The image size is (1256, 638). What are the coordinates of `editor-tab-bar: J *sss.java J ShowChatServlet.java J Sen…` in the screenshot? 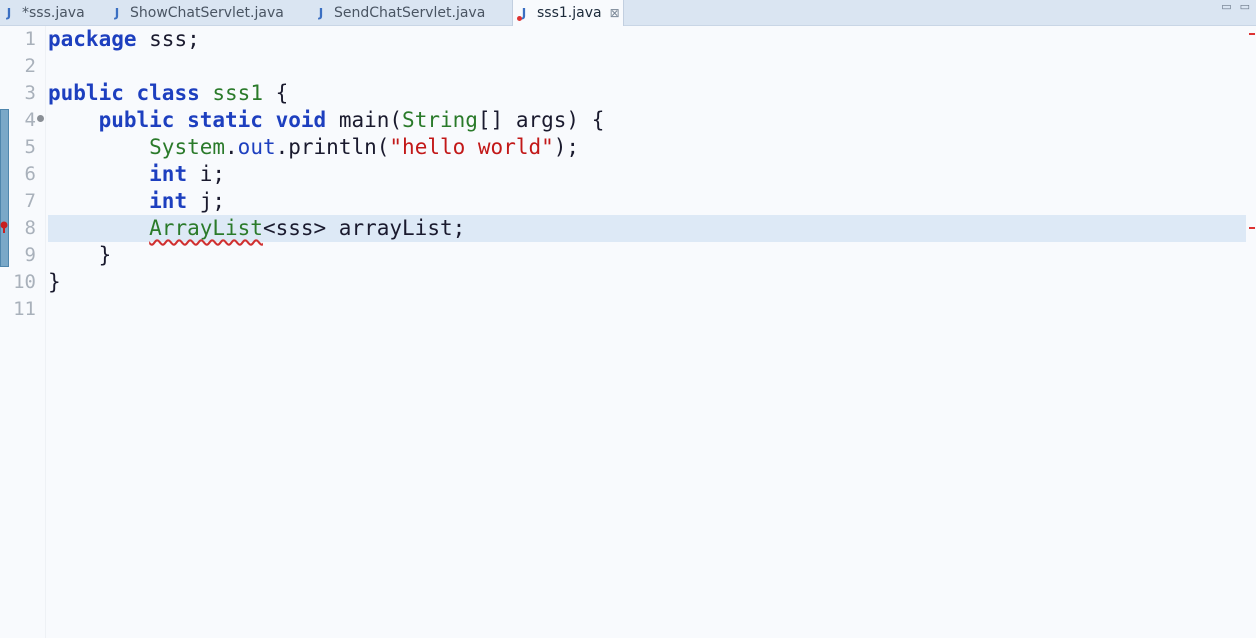 It's located at (628, 13).